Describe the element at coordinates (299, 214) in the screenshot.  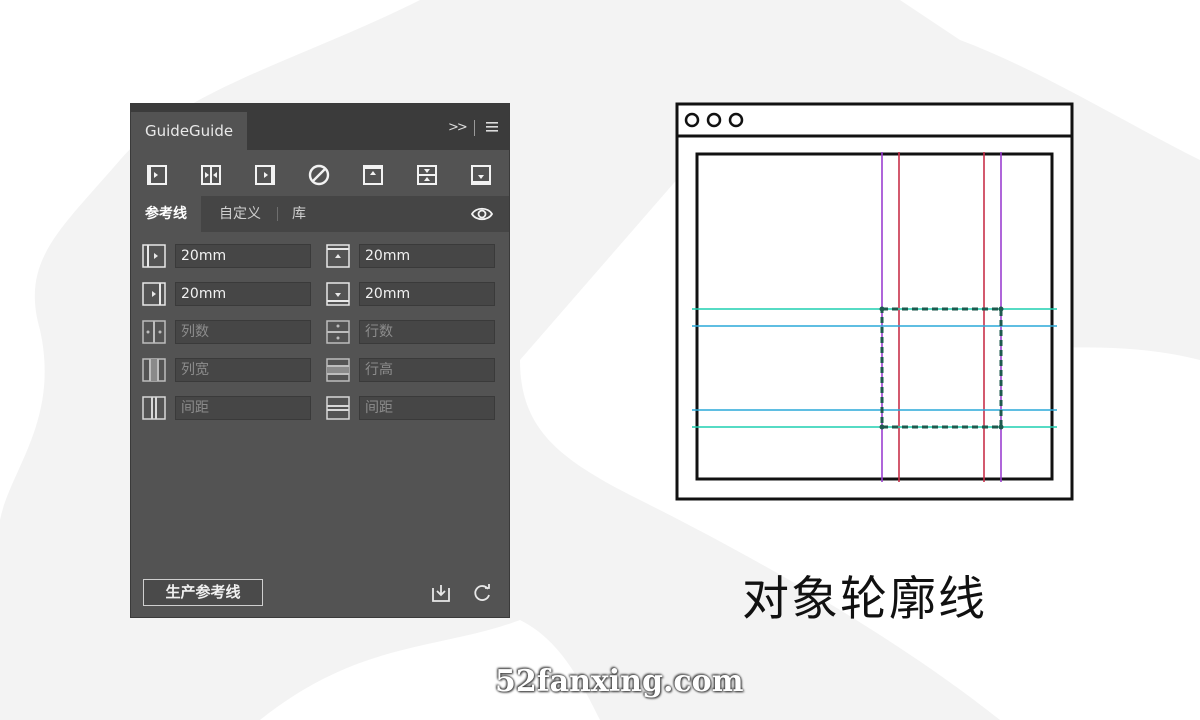
I see `tab-library: 库` at that location.